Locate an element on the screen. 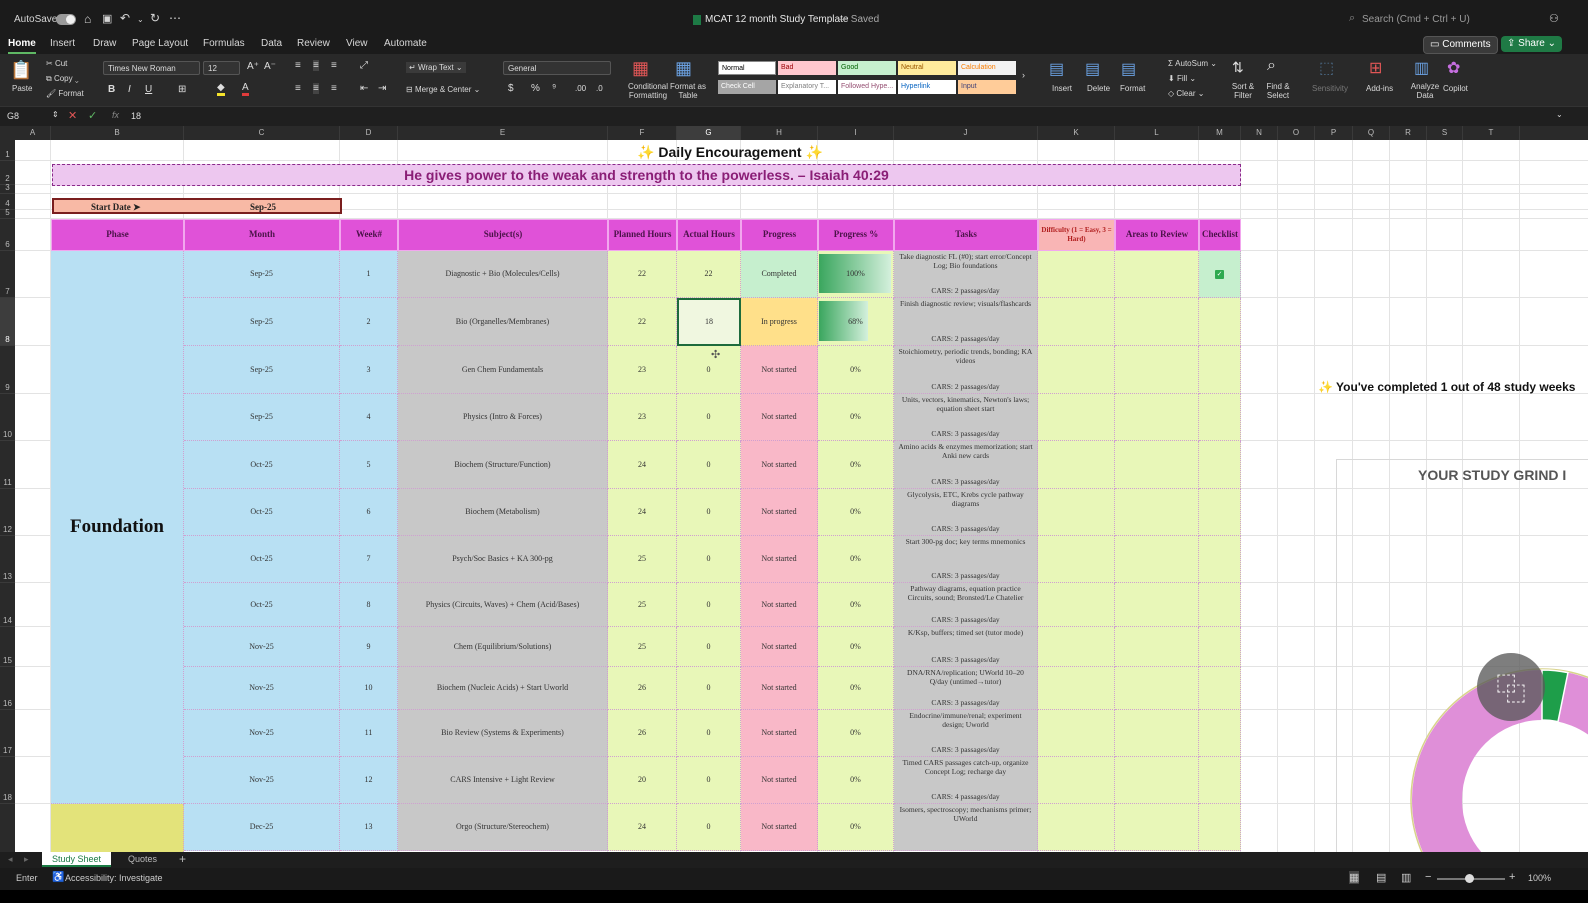 The image size is (1588, 903). column-header-o: O is located at coordinates (1296, 133).